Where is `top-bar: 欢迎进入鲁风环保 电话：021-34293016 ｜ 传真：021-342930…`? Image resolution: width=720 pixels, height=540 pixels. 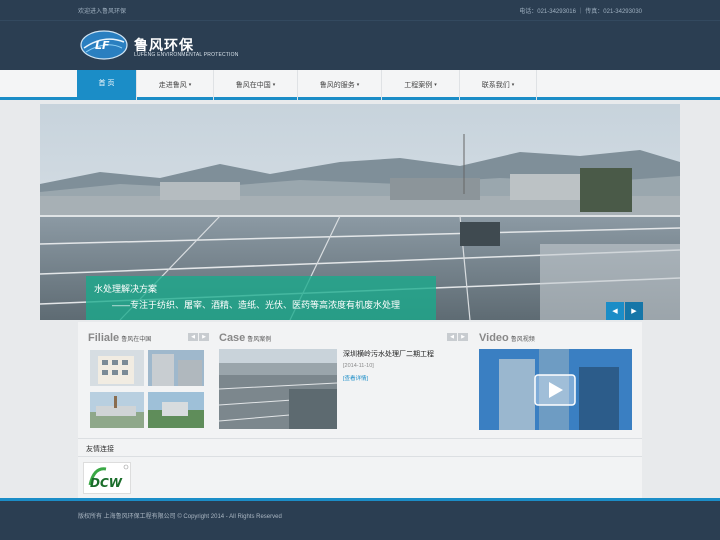 top-bar: 欢迎进入鲁风环保 电话：021-34293016 ｜ 传真：021-342930… is located at coordinates (360, 10).